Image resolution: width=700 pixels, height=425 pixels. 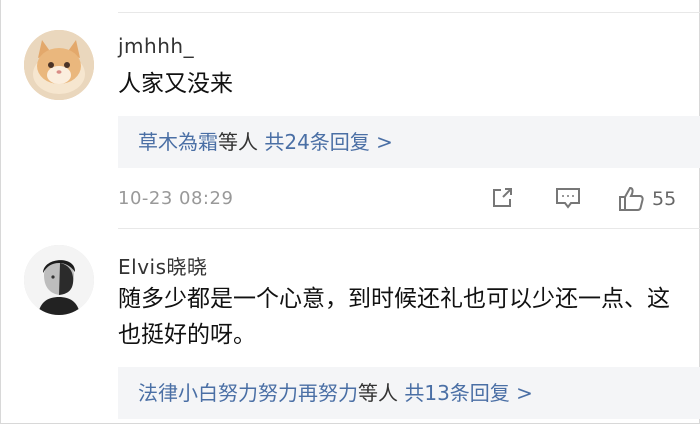 What do you see at coordinates (468, 393) in the screenshot?
I see `reply-count-link: 共13条回复 >` at bounding box center [468, 393].